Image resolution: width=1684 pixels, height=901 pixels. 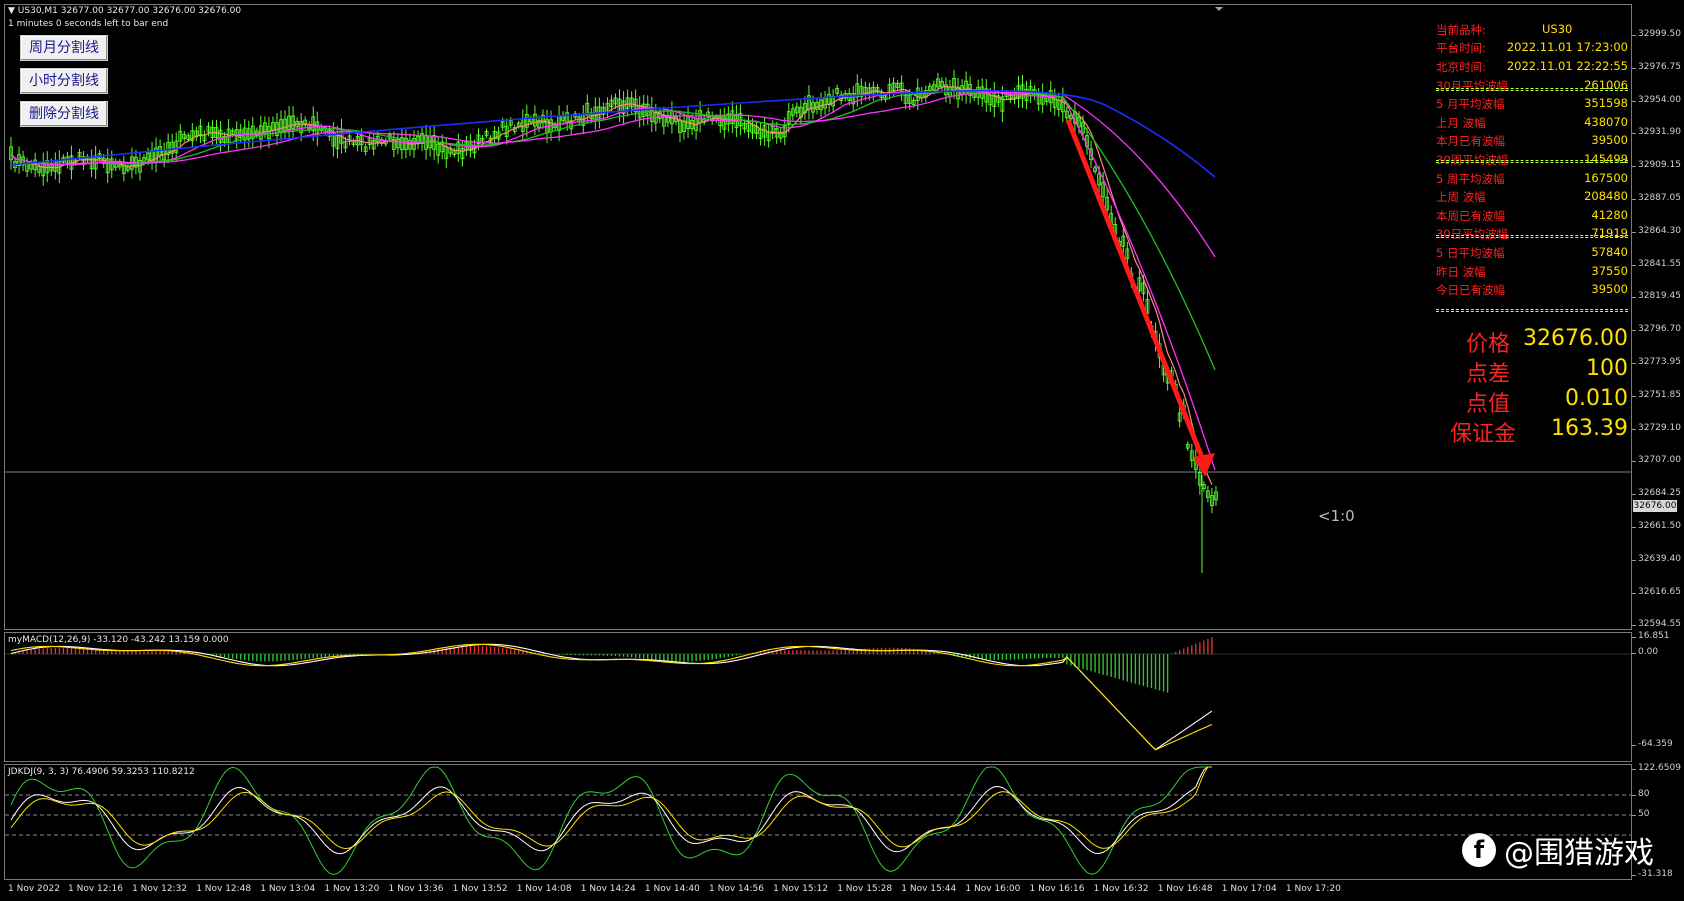 I want to click on hour-divider-button: 小时分割线, so click(x=64, y=81).